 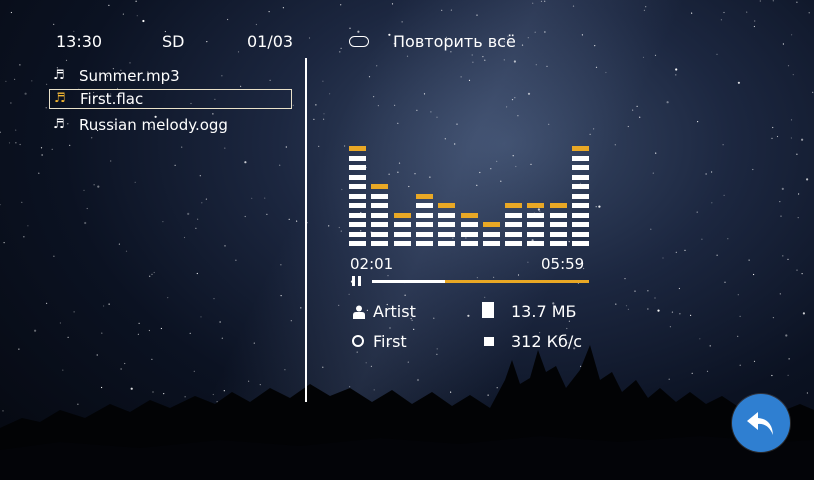 What do you see at coordinates (129, 76) in the screenshot?
I see `track-title: Summer.mp3` at bounding box center [129, 76].